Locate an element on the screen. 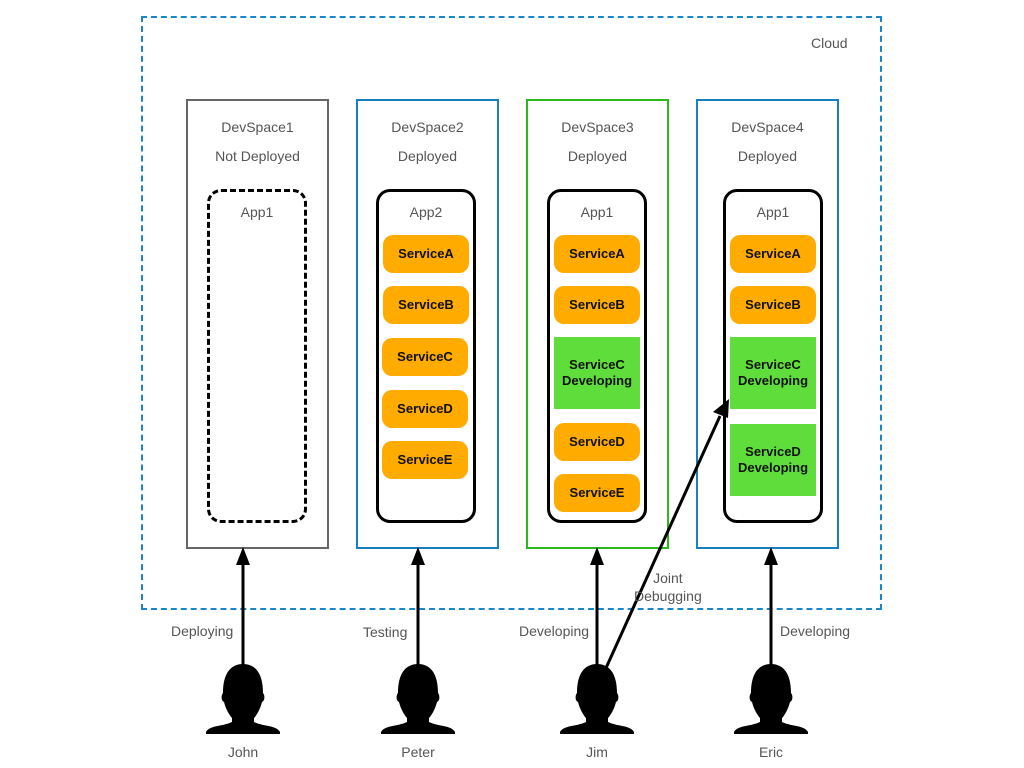 The width and height of the screenshot is (1024, 768). user-name: Peter is located at coordinates (418, 752).